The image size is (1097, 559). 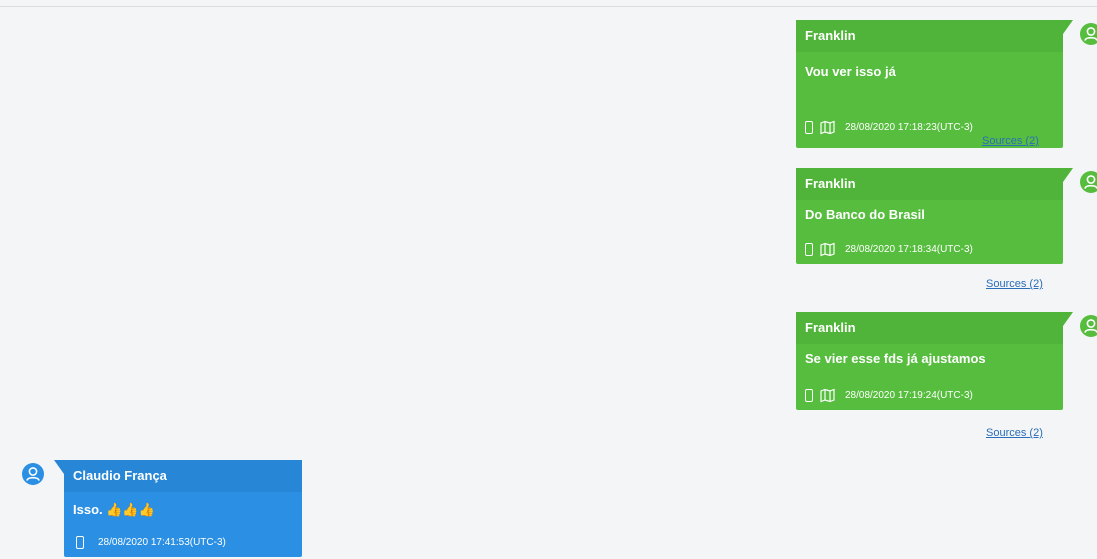 What do you see at coordinates (909, 249) in the screenshot?
I see `message-timestamp: 28/08/2020 17:18:34(UTC-3)` at bounding box center [909, 249].